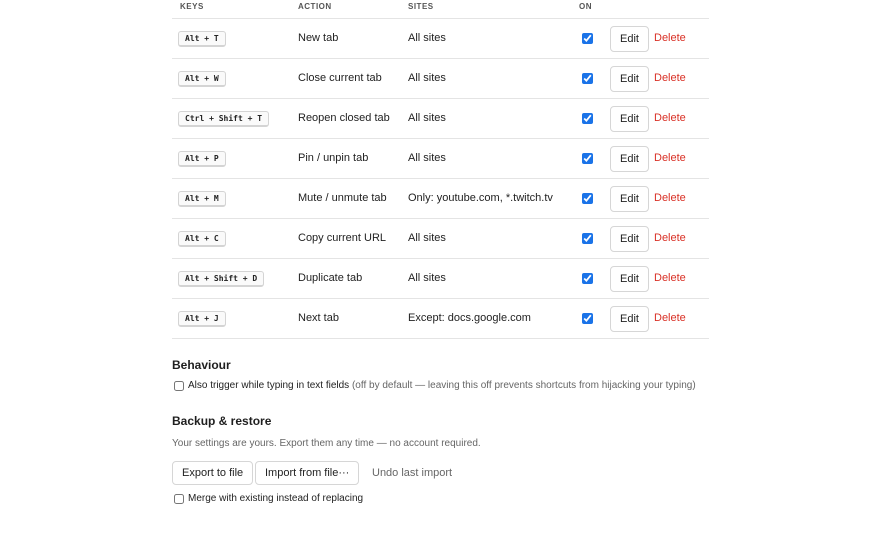 Image resolution: width=880 pixels, height=550 pixels. Describe the element at coordinates (202, 159) in the screenshot. I see `shortcut-keys: Alt + P` at that location.